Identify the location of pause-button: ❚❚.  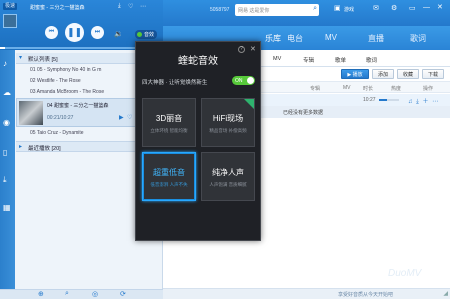
(74, 32).